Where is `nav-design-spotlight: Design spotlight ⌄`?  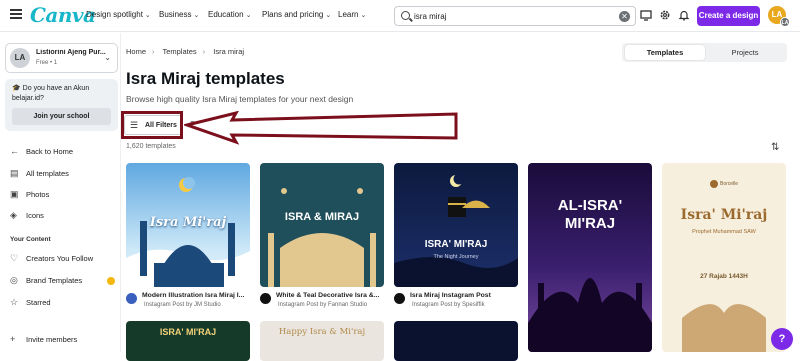
nav-design-spotlight: Design spotlight ⌄ is located at coordinates (118, 14).